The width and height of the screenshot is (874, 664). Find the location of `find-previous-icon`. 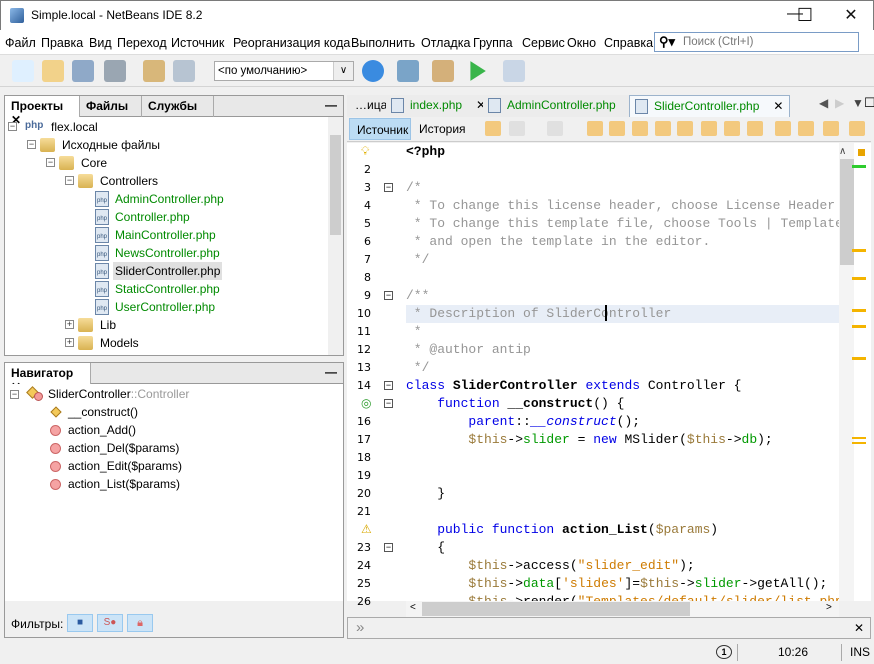

find-previous-icon is located at coordinates (617, 128).